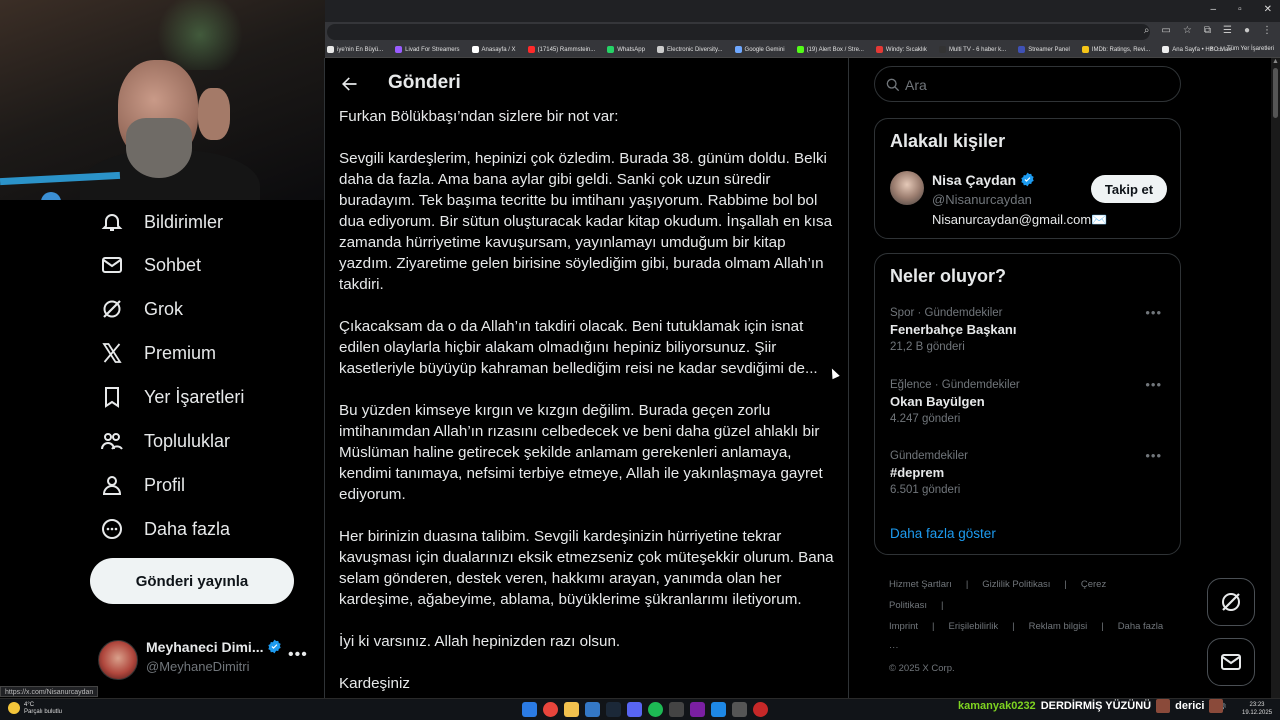  What do you see at coordinates (937, 401) in the screenshot?
I see `trend-title: Okan Bayülgen` at bounding box center [937, 401].